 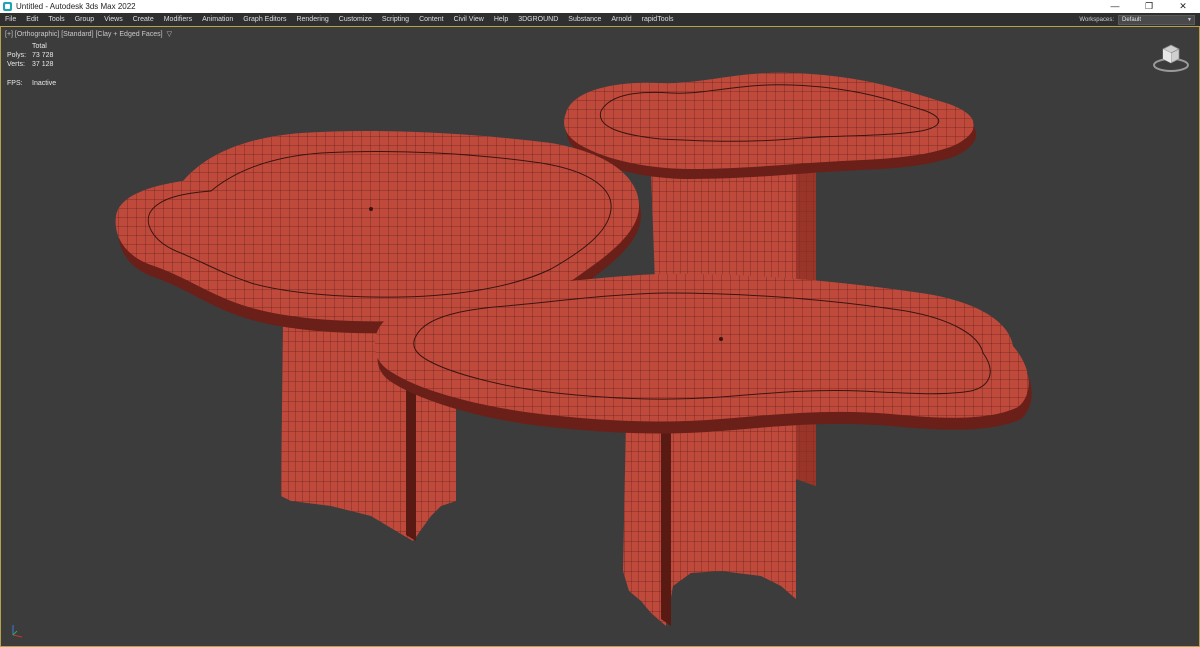 I want to click on stats-fps-row: FPS: Inactive, so click(x=31, y=83).